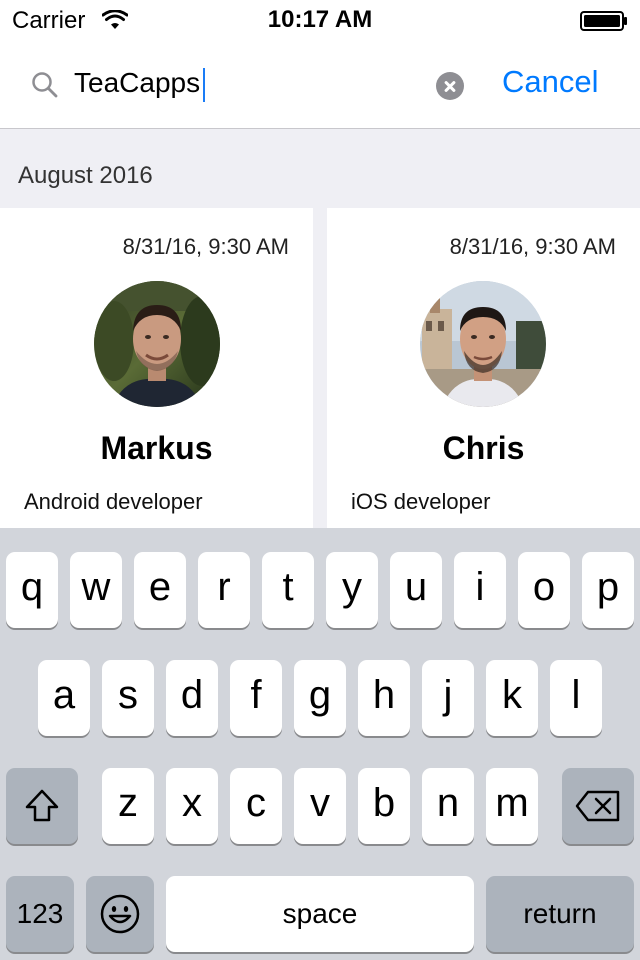 This screenshot has width=640, height=960. What do you see at coordinates (544, 590) in the screenshot?
I see `key-o: o` at bounding box center [544, 590].